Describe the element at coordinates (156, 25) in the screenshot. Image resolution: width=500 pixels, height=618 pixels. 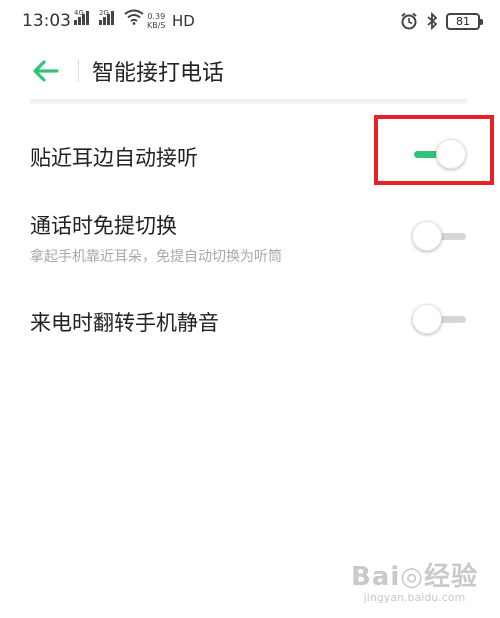
I see `speed-unit: KB/S` at that location.